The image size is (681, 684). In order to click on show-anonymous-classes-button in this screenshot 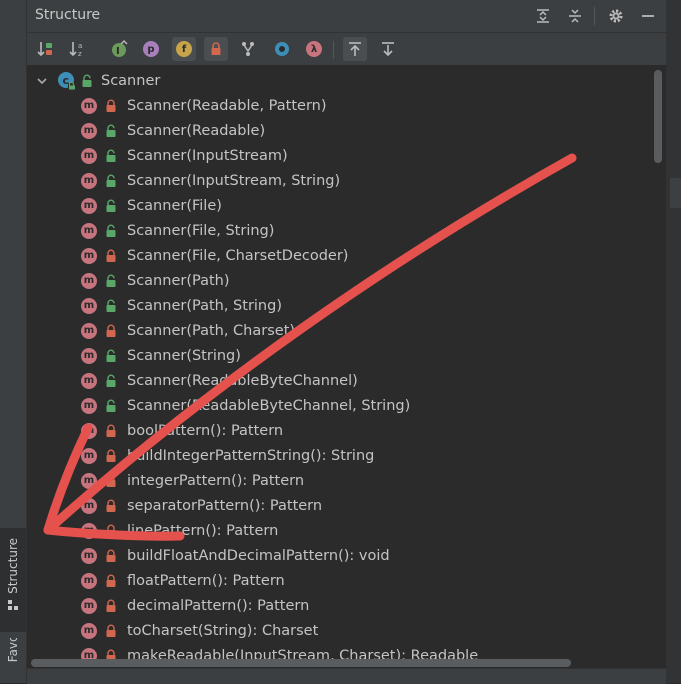, I will do `click(282, 49)`.